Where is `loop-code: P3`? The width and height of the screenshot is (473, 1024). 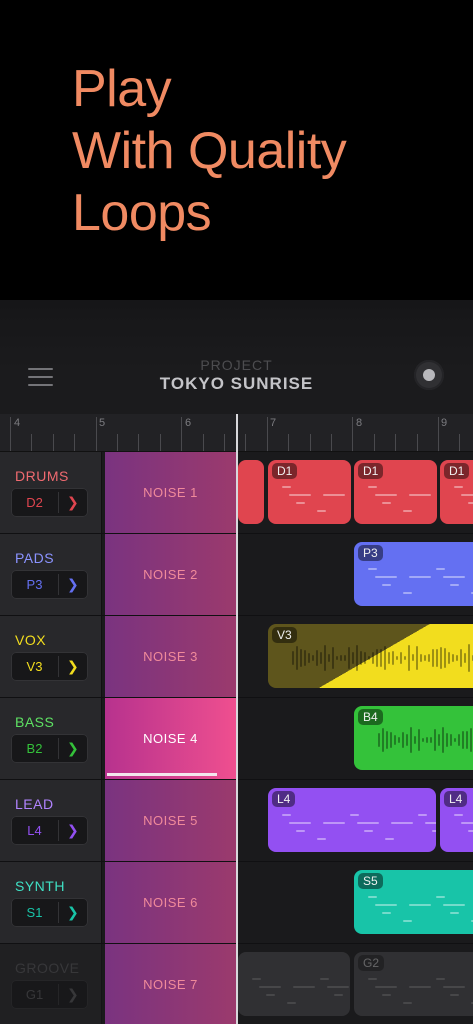 loop-code: P3 is located at coordinates (34, 584).